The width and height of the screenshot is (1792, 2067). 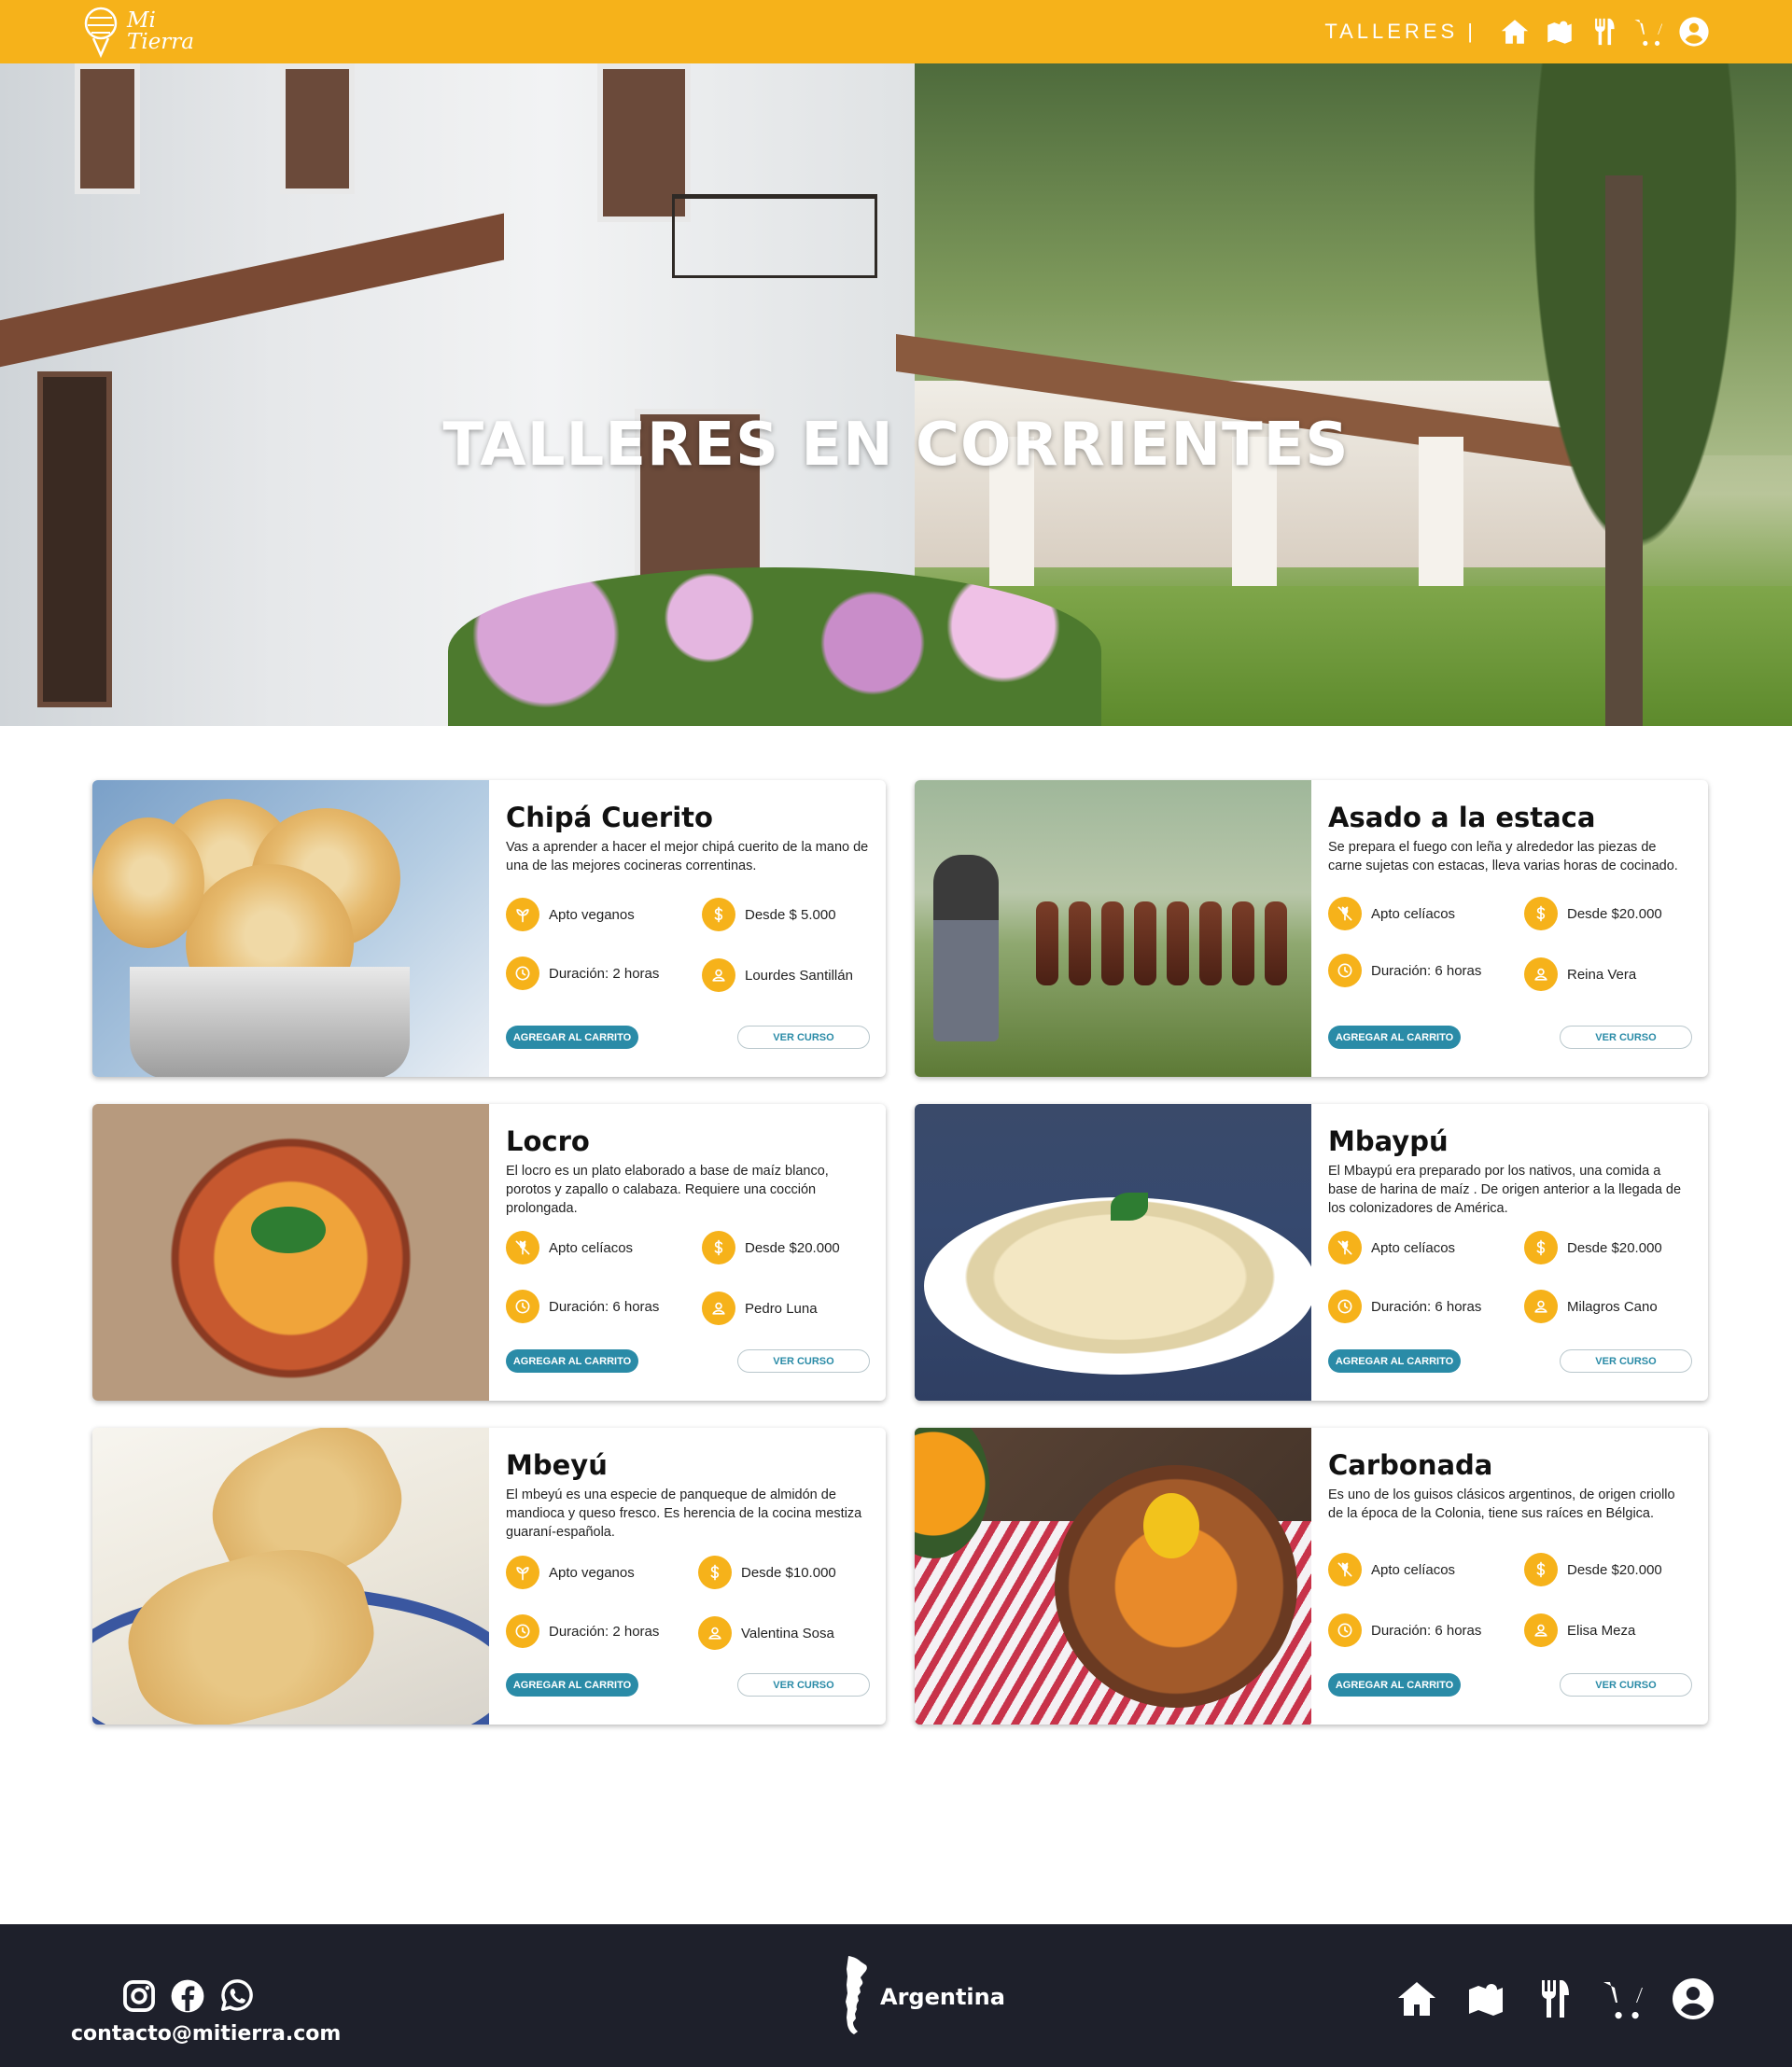 What do you see at coordinates (760, 1308) in the screenshot?
I see `course-teacher: Pedro Luna` at bounding box center [760, 1308].